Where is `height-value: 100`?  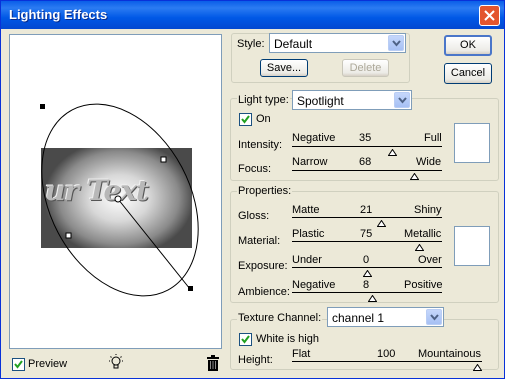
height-value: 100 is located at coordinates (386, 354).